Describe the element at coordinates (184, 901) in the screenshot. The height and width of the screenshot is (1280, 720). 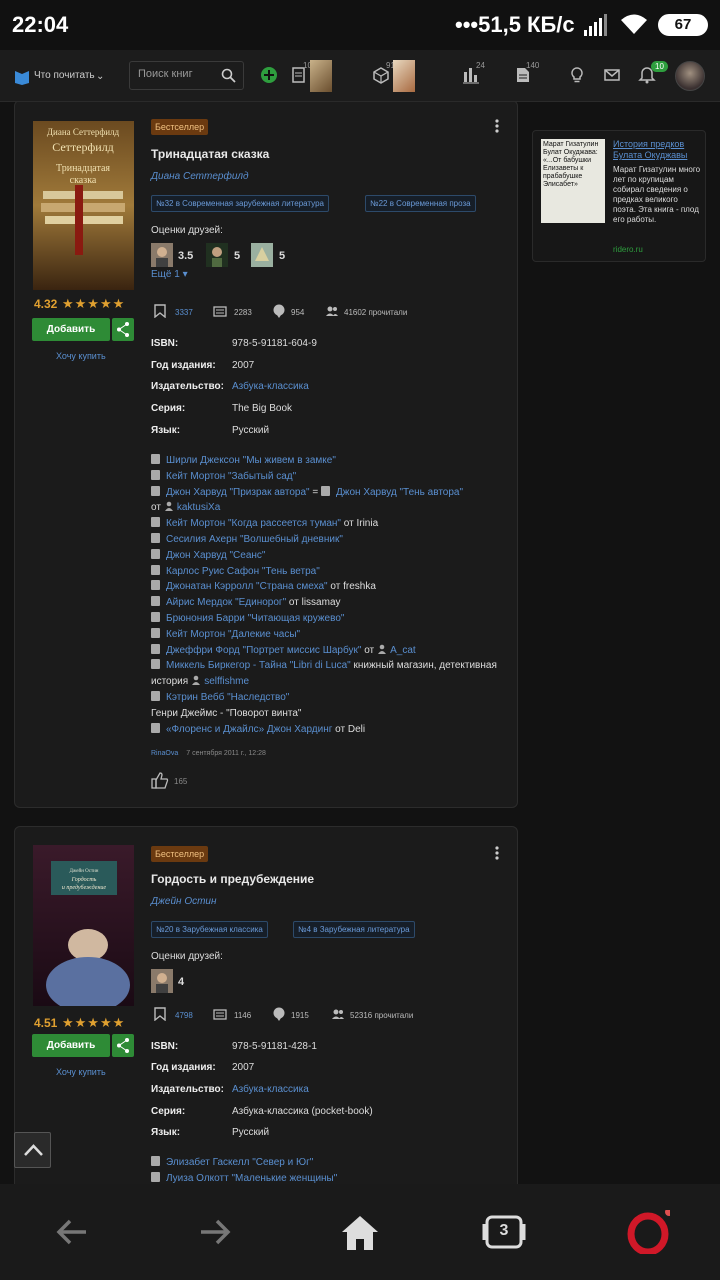
I see `book-author: Джейн Остин` at that location.